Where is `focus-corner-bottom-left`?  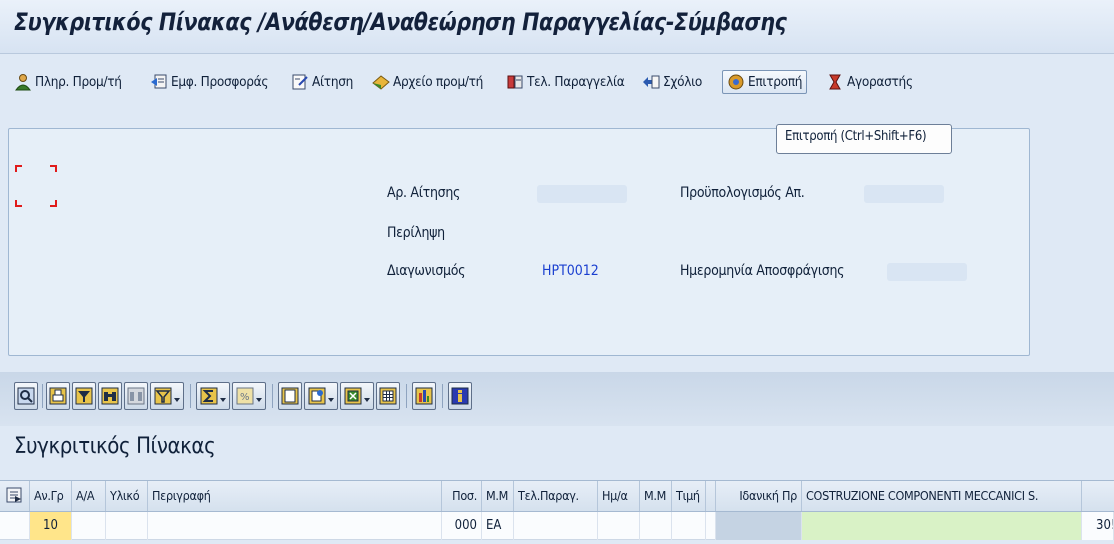
focus-corner-bottom-left is located at coordinates (18, 203).